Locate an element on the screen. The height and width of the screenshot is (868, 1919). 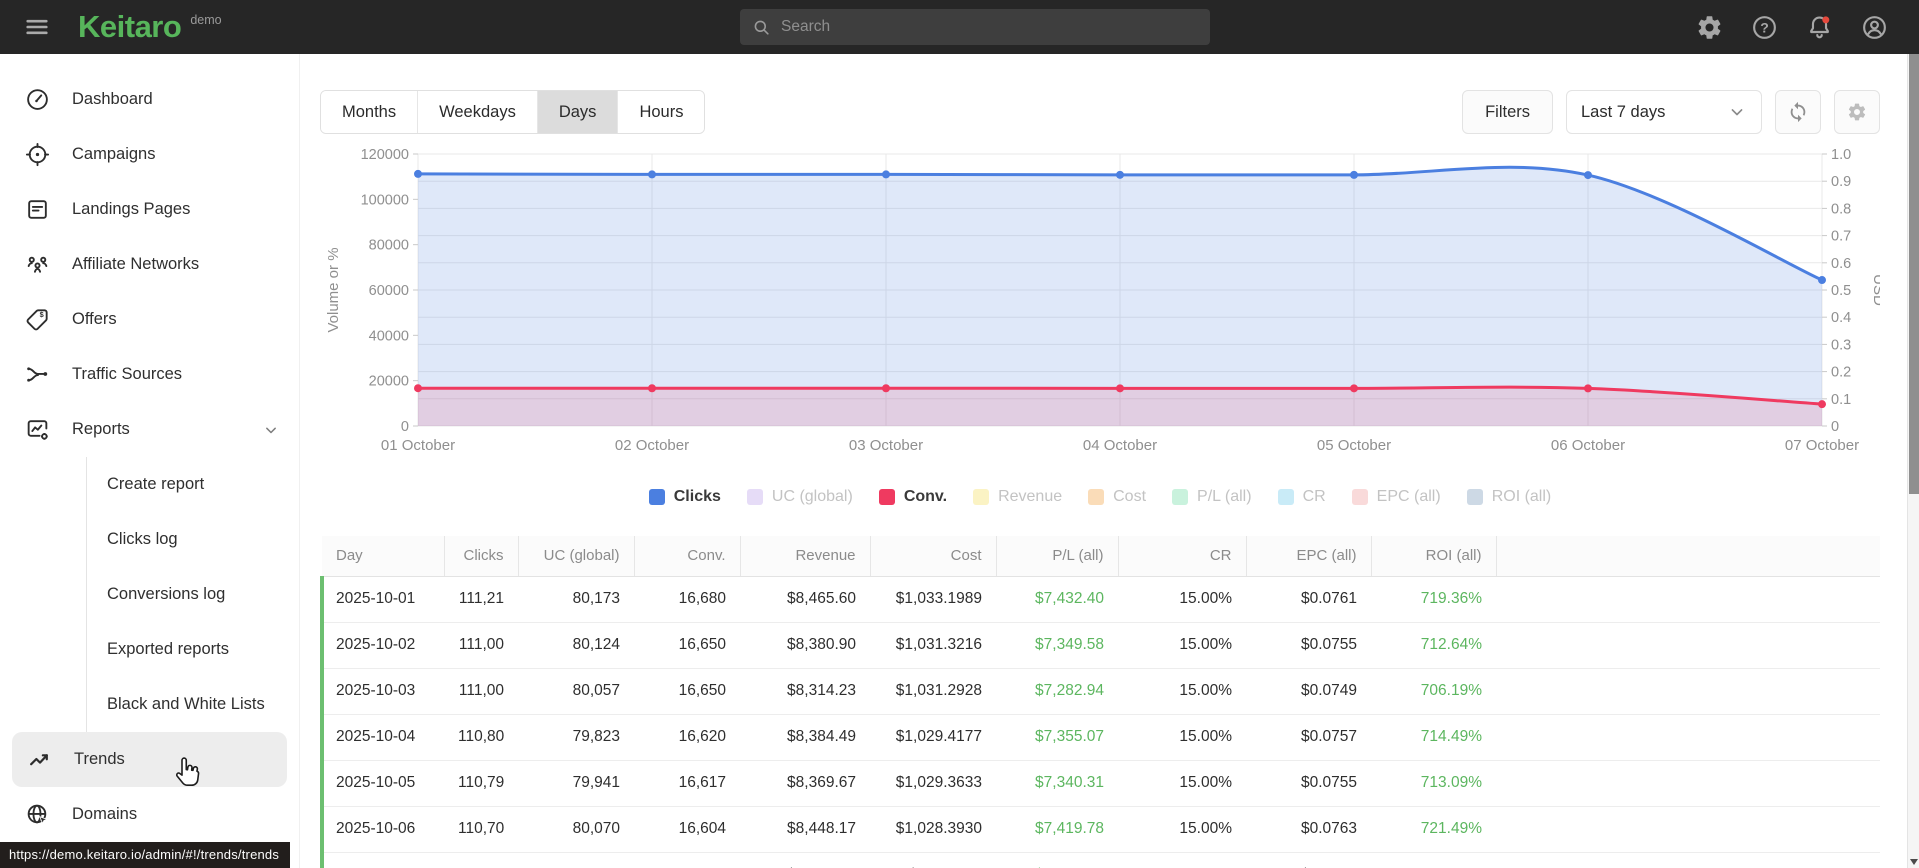
legend-item-revenue: Revenue is located at coordinates (1017, 497).